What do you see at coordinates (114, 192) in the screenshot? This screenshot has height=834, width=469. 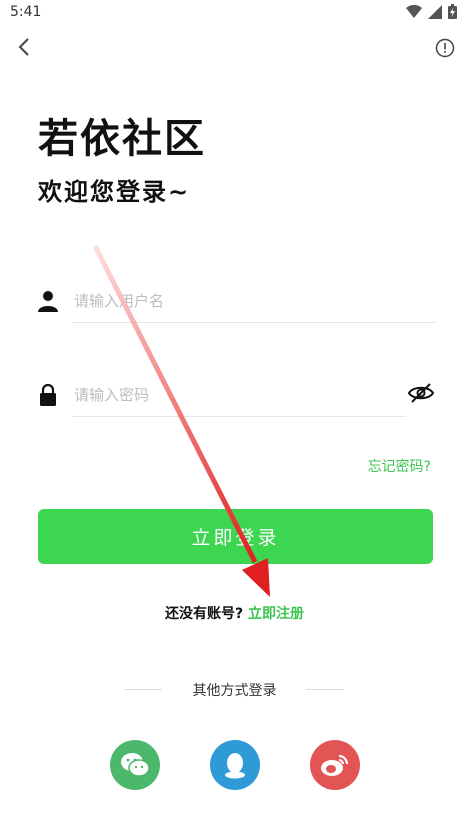 I see `page-subtitle: 欢迎您登录~` at bounding box center [114, 192].